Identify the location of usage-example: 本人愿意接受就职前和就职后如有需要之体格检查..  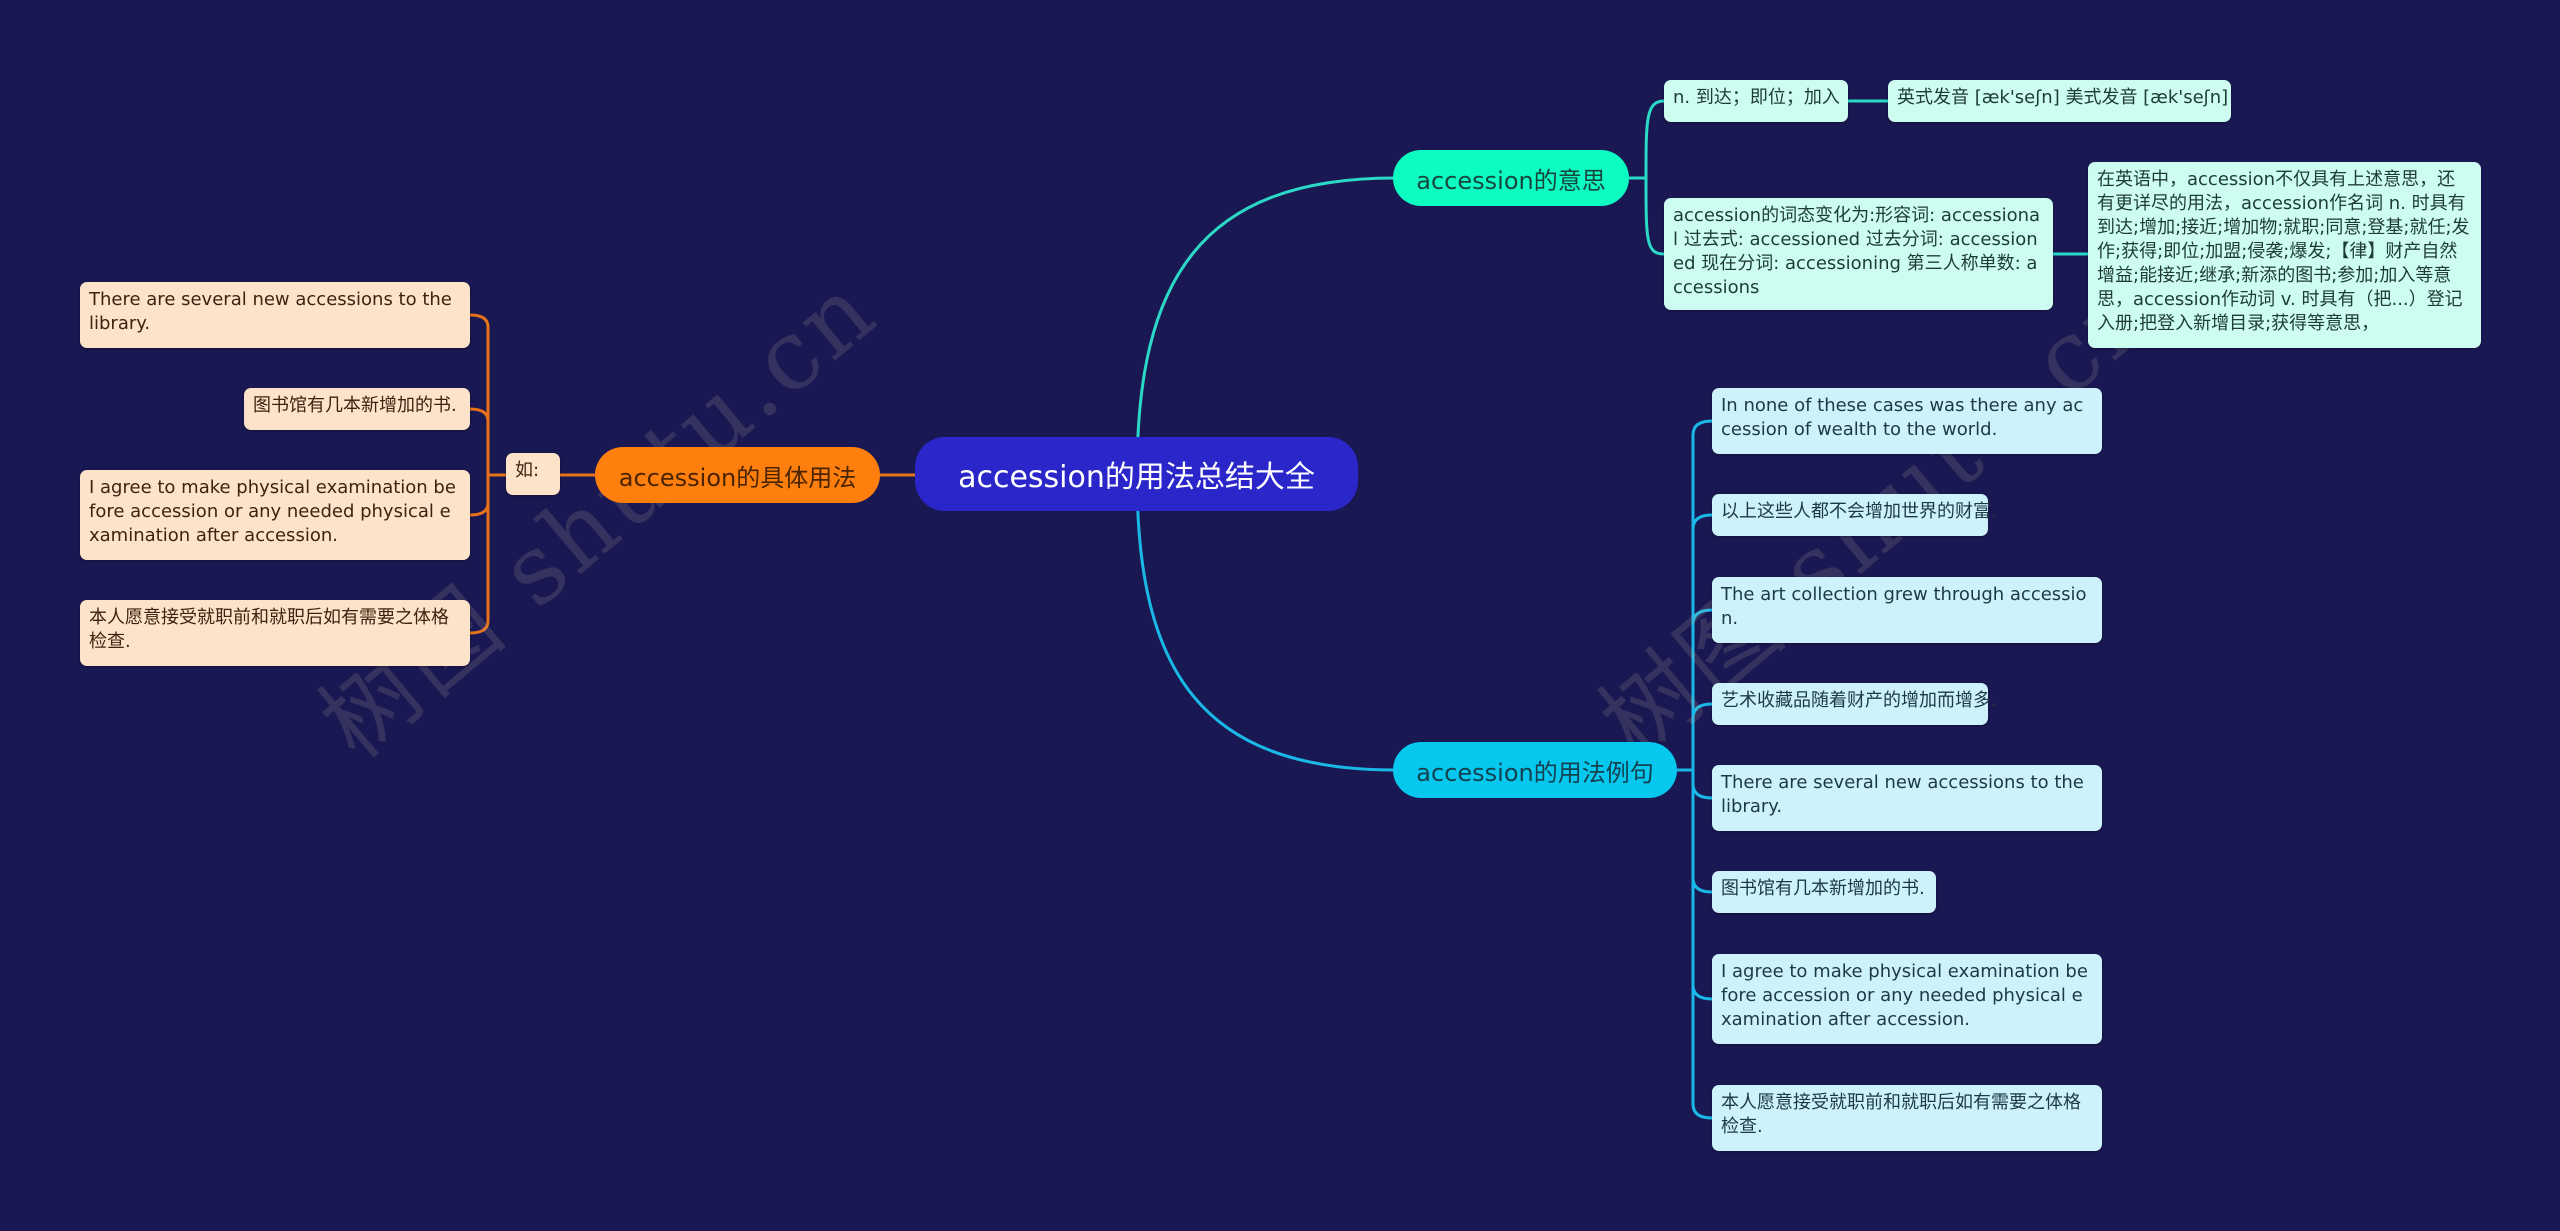
(275, 633).